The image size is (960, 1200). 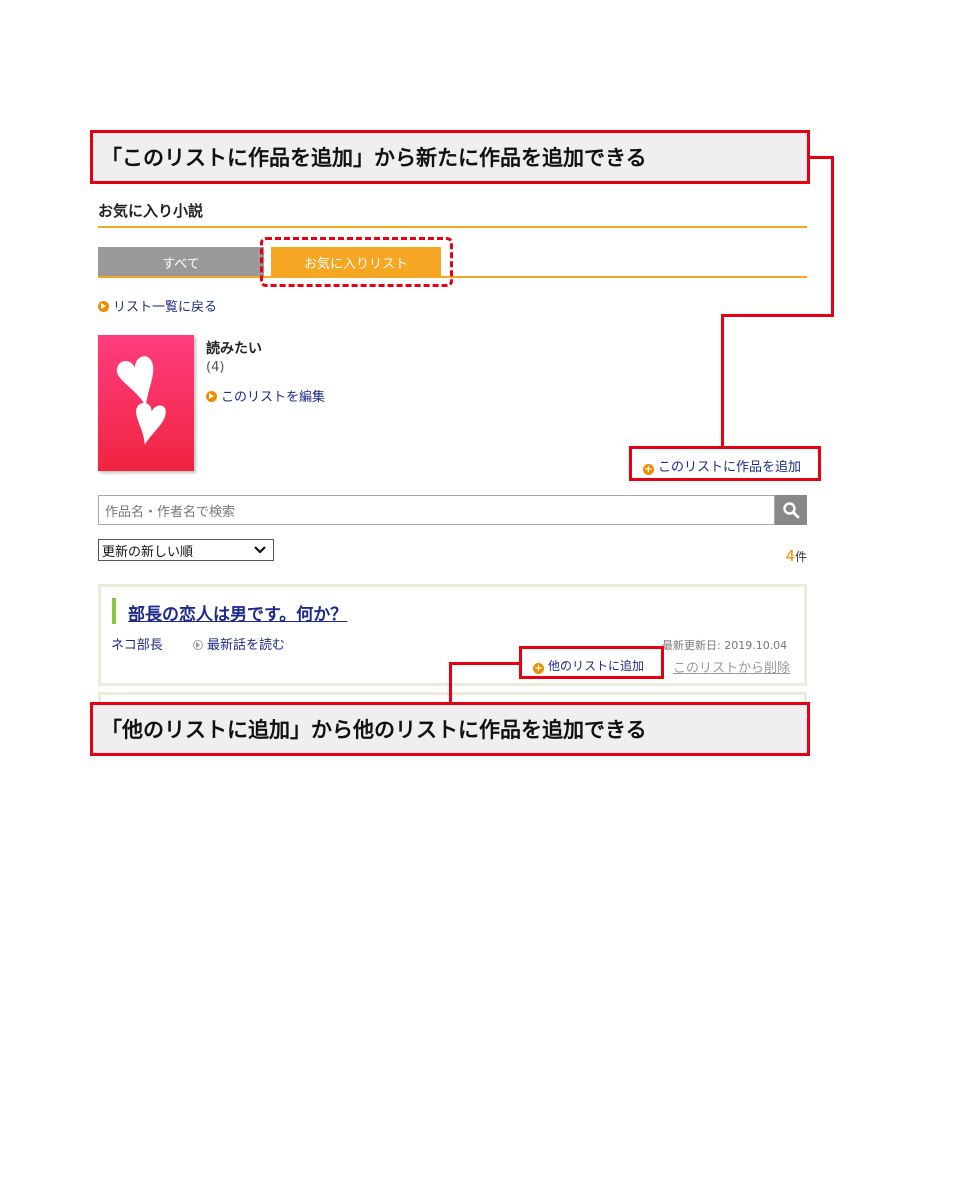 I want to click on callout-add-to-other-list: 「他のリストに追加」から他のリストに作品を追加できる, so click(x=450, y=729).